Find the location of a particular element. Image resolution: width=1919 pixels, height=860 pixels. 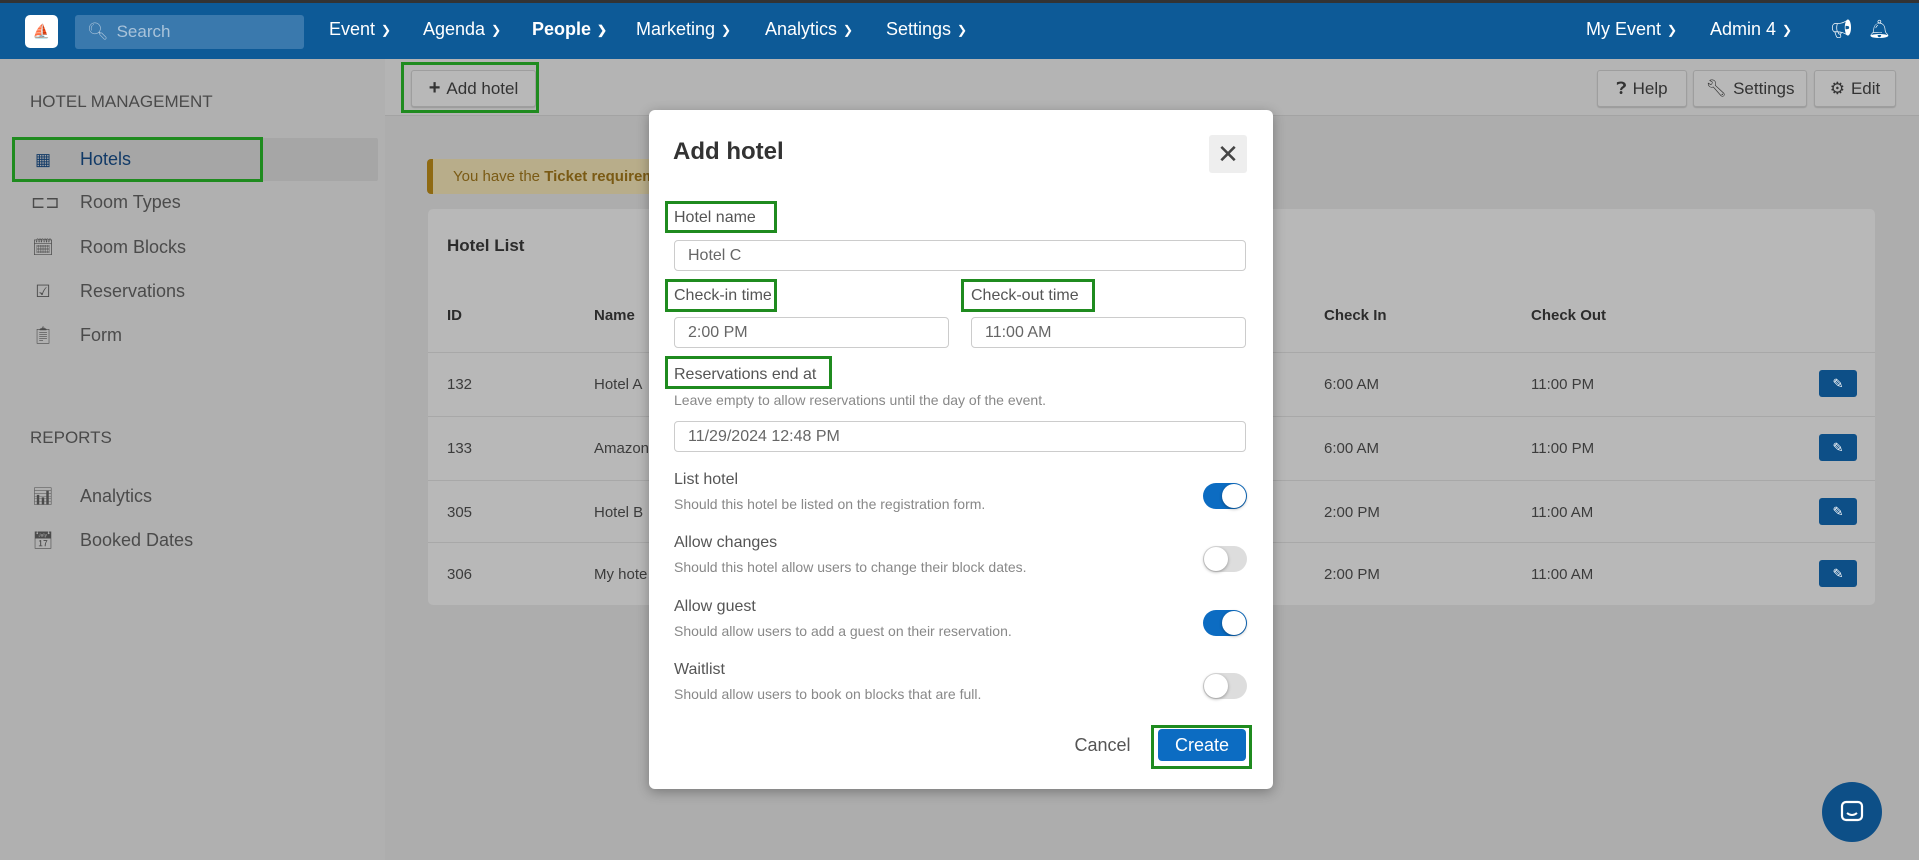

app-logo: ⛵ is located at coordinates (41, 31).